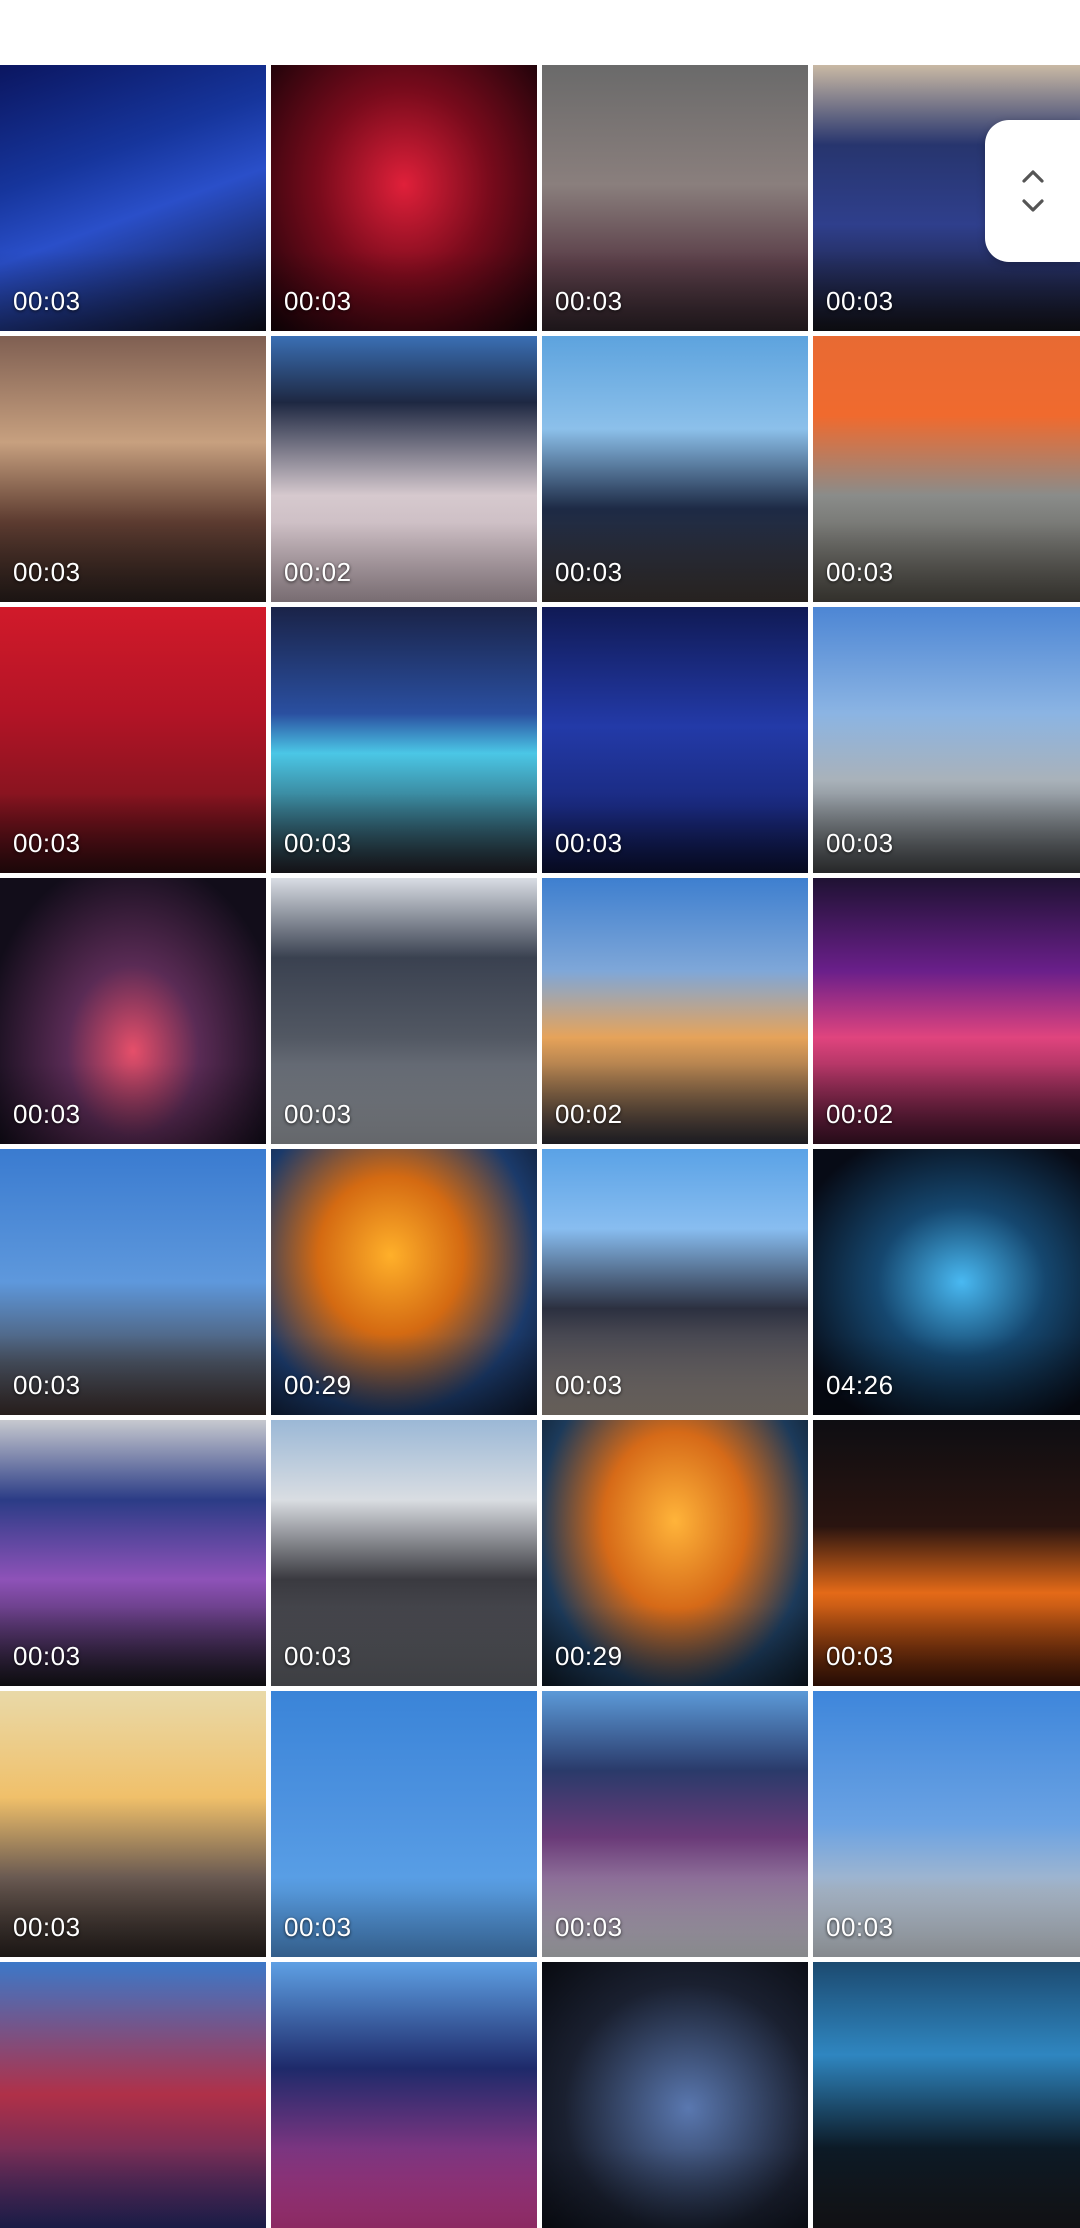 The image size is (1080, 2228). Describe the element at coordinates (1033, 206) in the screenshot. I see `chevron-down-icon` at that location.